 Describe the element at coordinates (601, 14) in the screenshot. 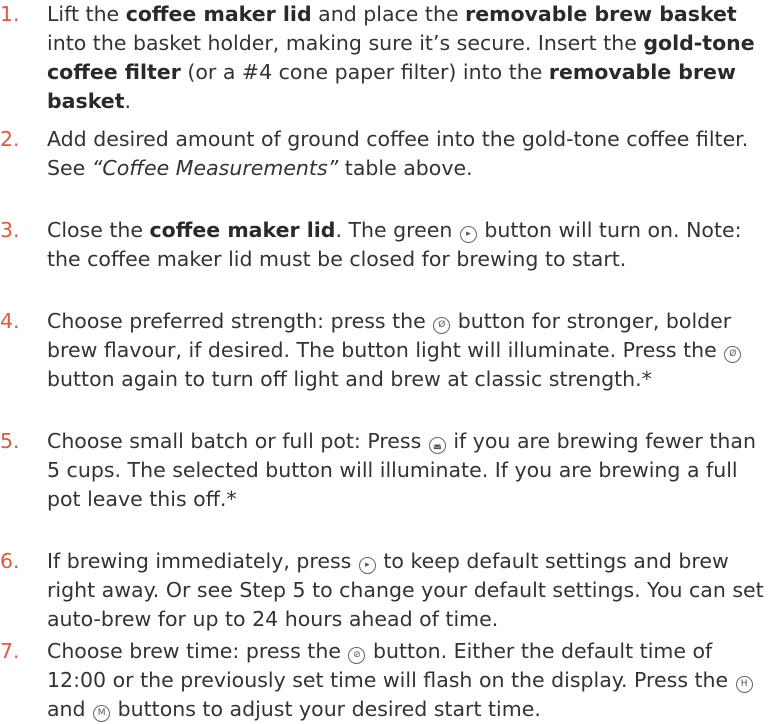

I see `bold-term: removable brew basket` at that location.